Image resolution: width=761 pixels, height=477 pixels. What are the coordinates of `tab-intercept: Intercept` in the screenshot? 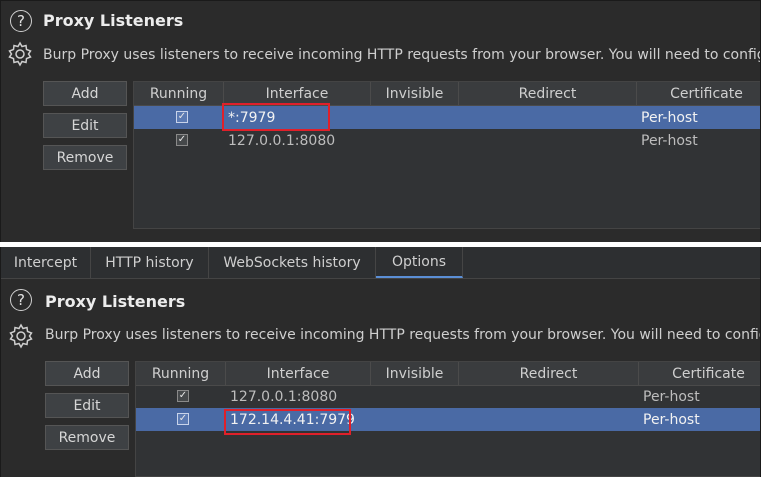 It's located at (46, 262).